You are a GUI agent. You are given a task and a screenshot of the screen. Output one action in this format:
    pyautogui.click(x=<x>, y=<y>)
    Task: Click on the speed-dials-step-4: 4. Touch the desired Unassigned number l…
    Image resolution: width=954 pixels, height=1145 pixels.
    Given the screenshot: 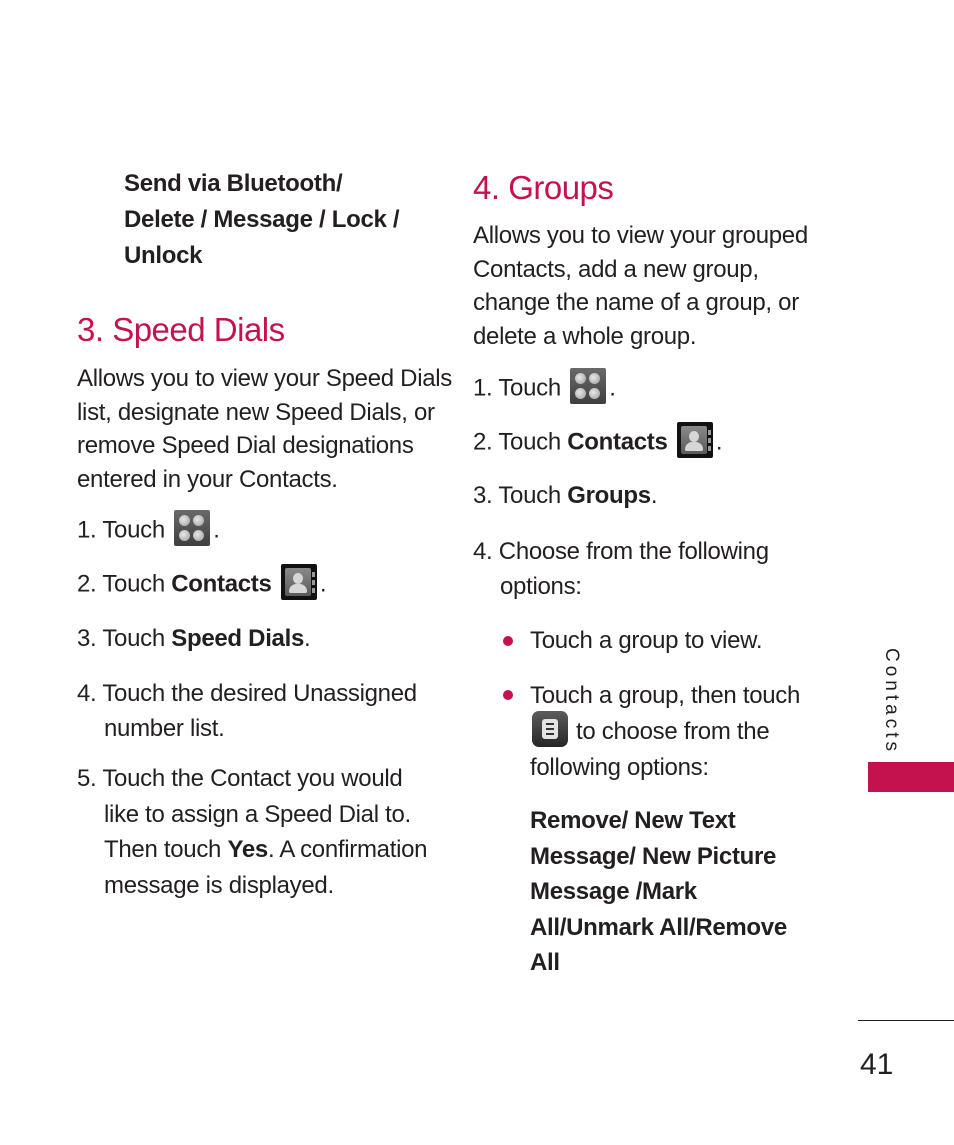 What is the action you would take?
    pyautogui.click(x=247, y=711)
    